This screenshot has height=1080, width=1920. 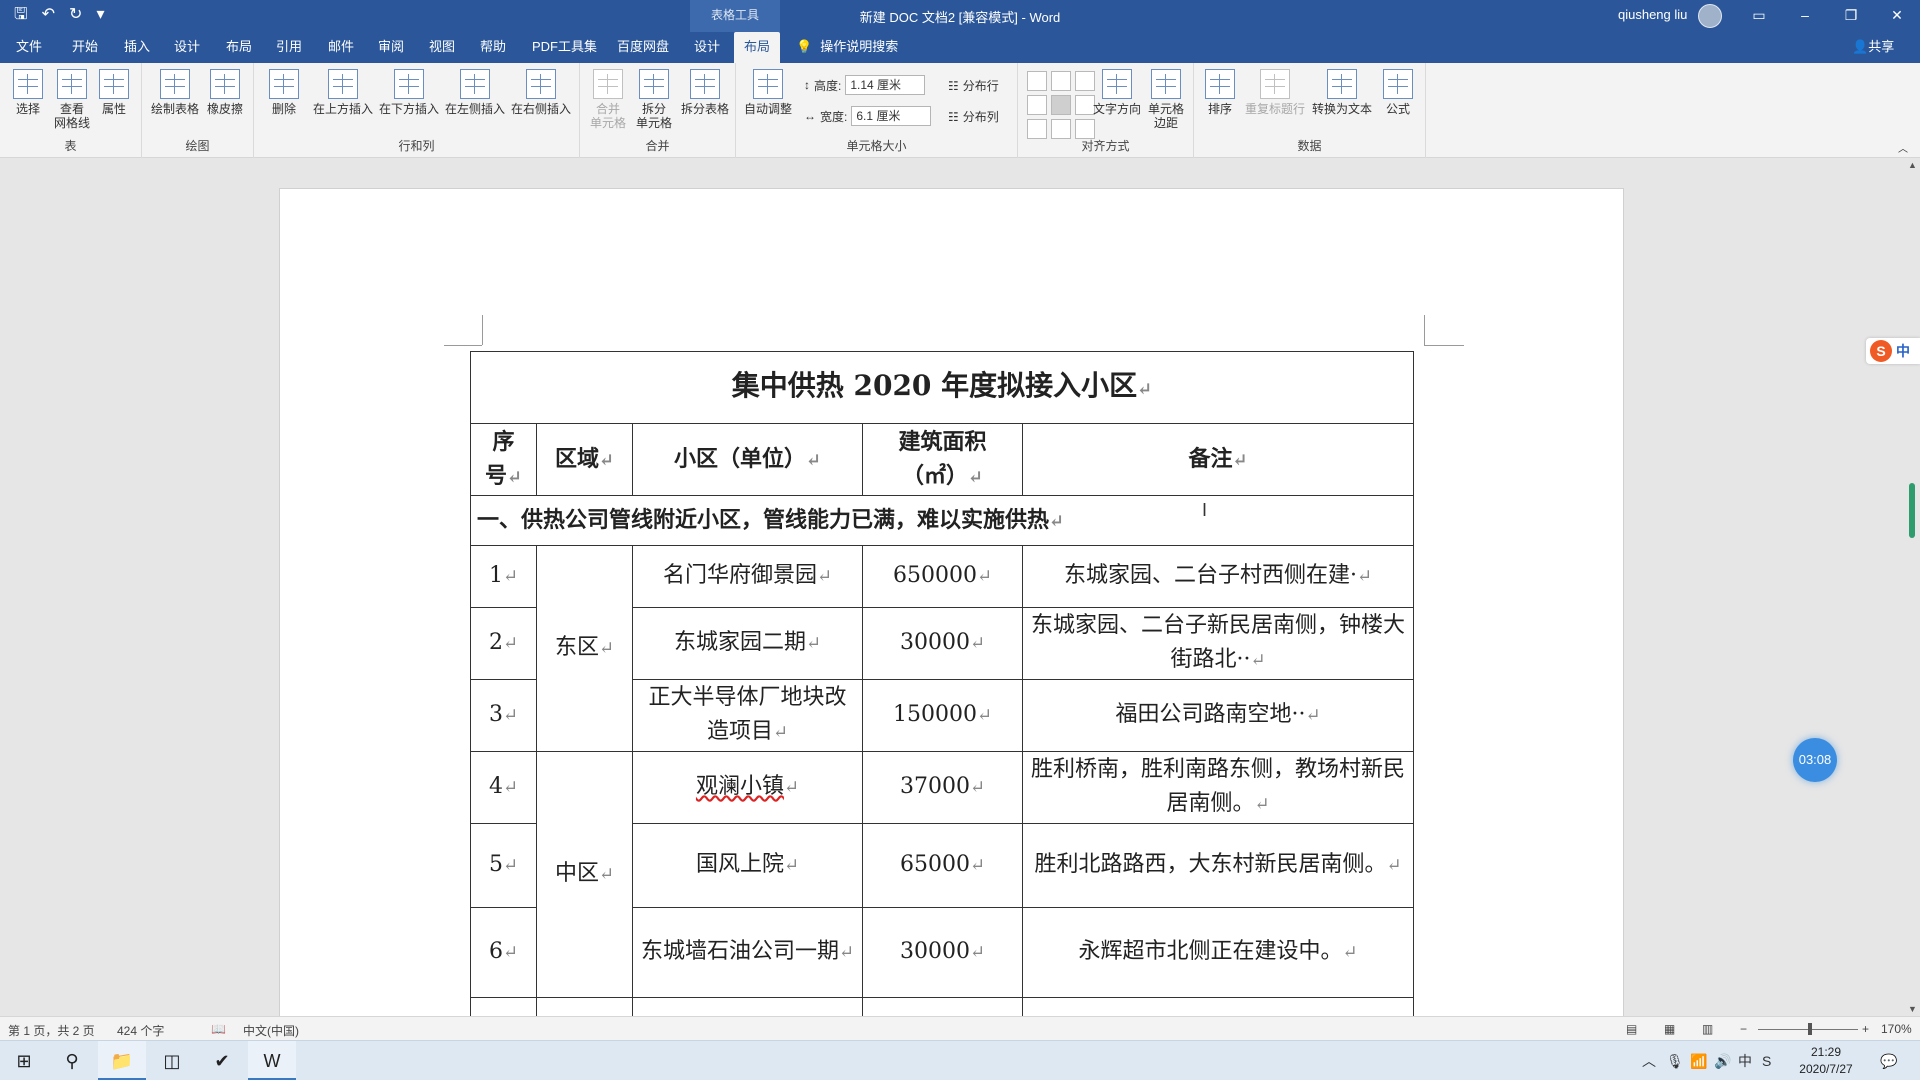 I want to click on align-bottom-center-icon, so click(x=1061, y=129).